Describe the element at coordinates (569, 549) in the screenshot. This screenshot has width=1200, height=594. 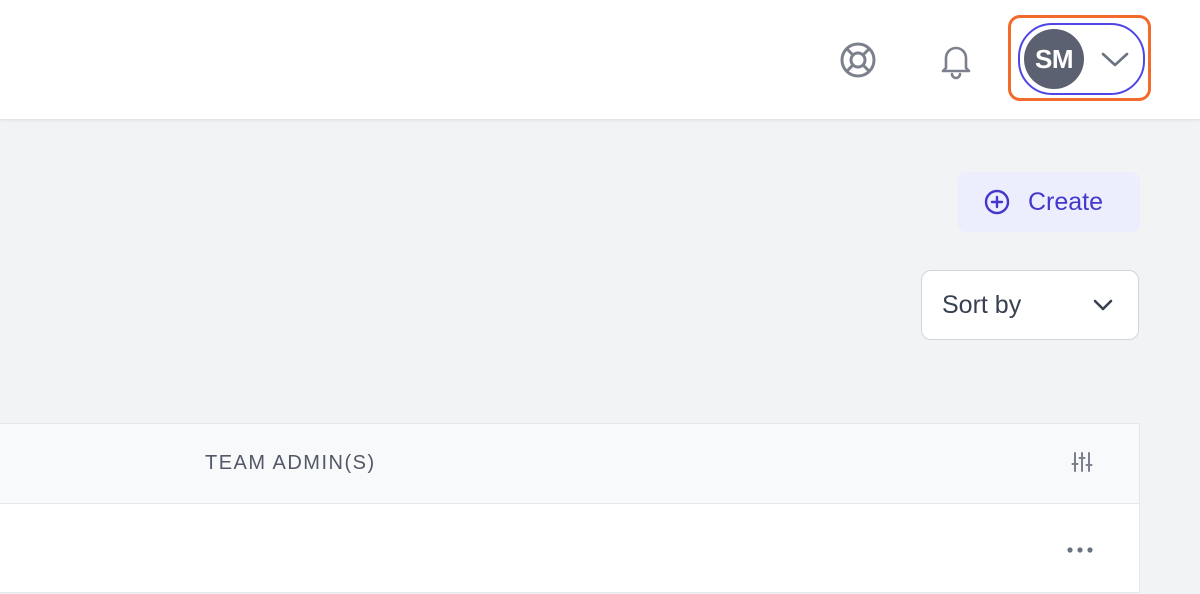
I see `table-row` at that location.